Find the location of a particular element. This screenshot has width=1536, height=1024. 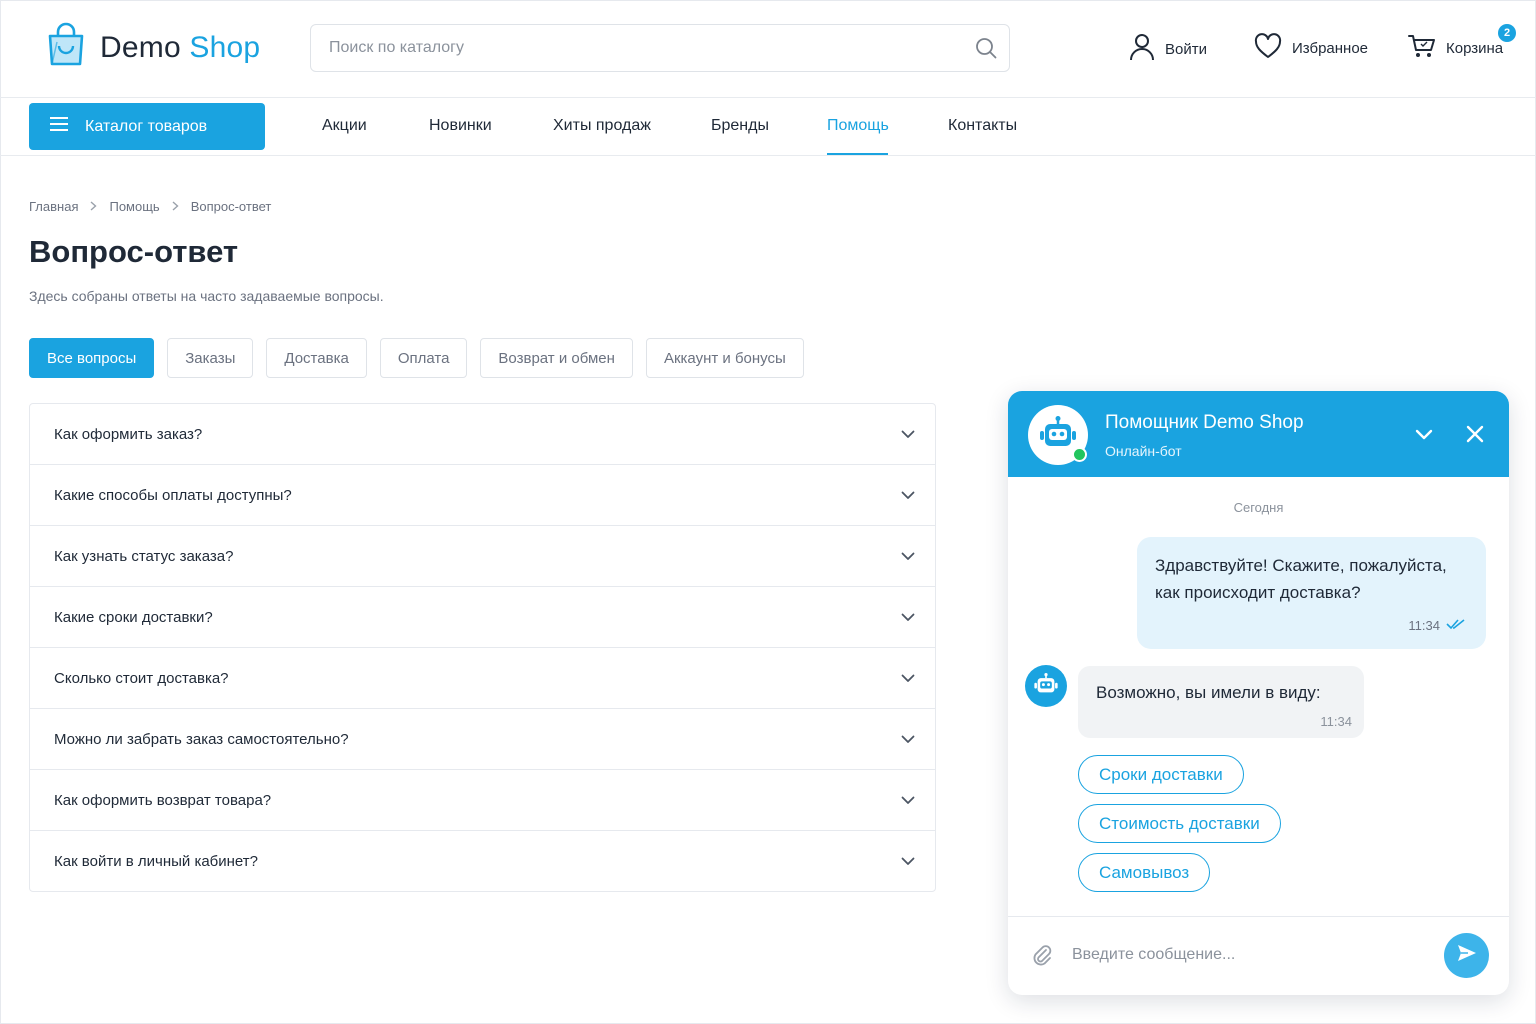

faq-question: Можно ли забрать заказ самостоятельно? is located at coordinates (201, 739).